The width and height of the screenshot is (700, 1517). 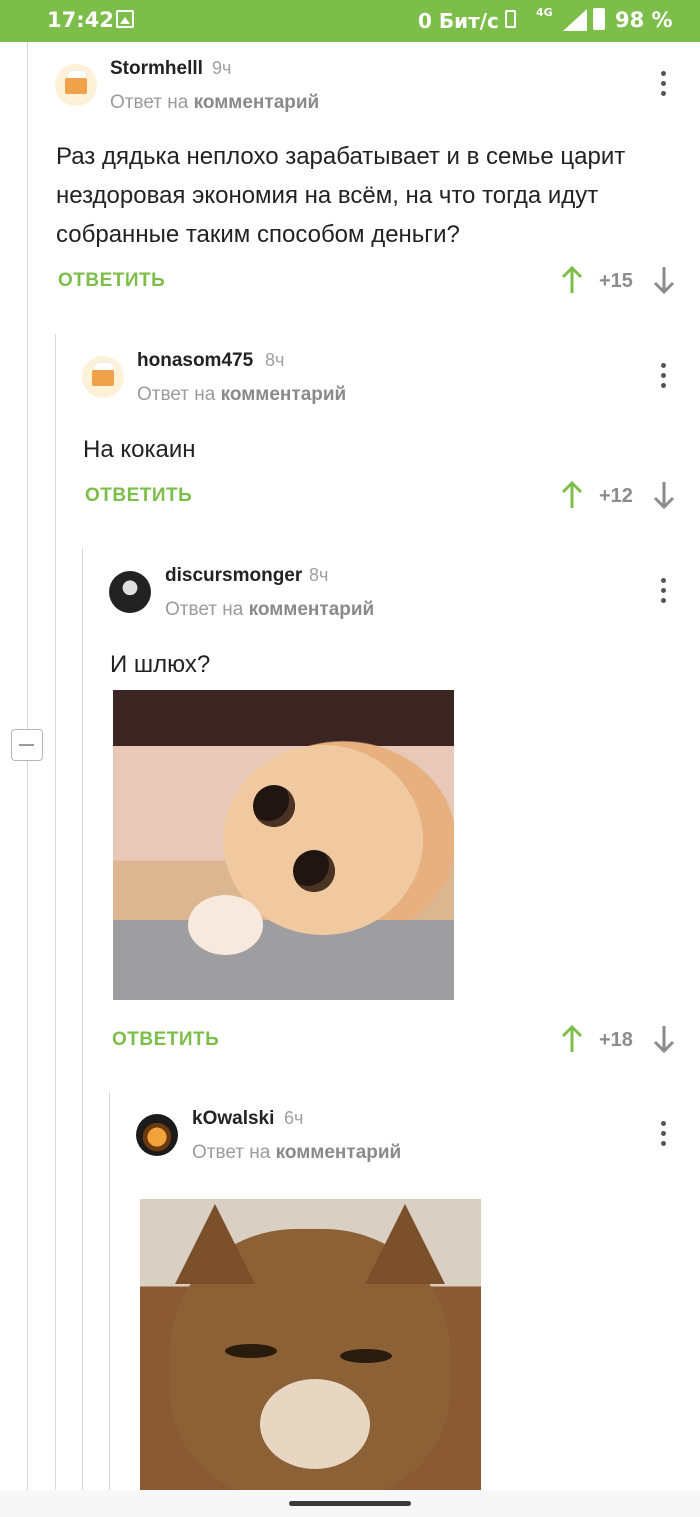 I want to click on network-type: 4G, so click(x=544, y=12).